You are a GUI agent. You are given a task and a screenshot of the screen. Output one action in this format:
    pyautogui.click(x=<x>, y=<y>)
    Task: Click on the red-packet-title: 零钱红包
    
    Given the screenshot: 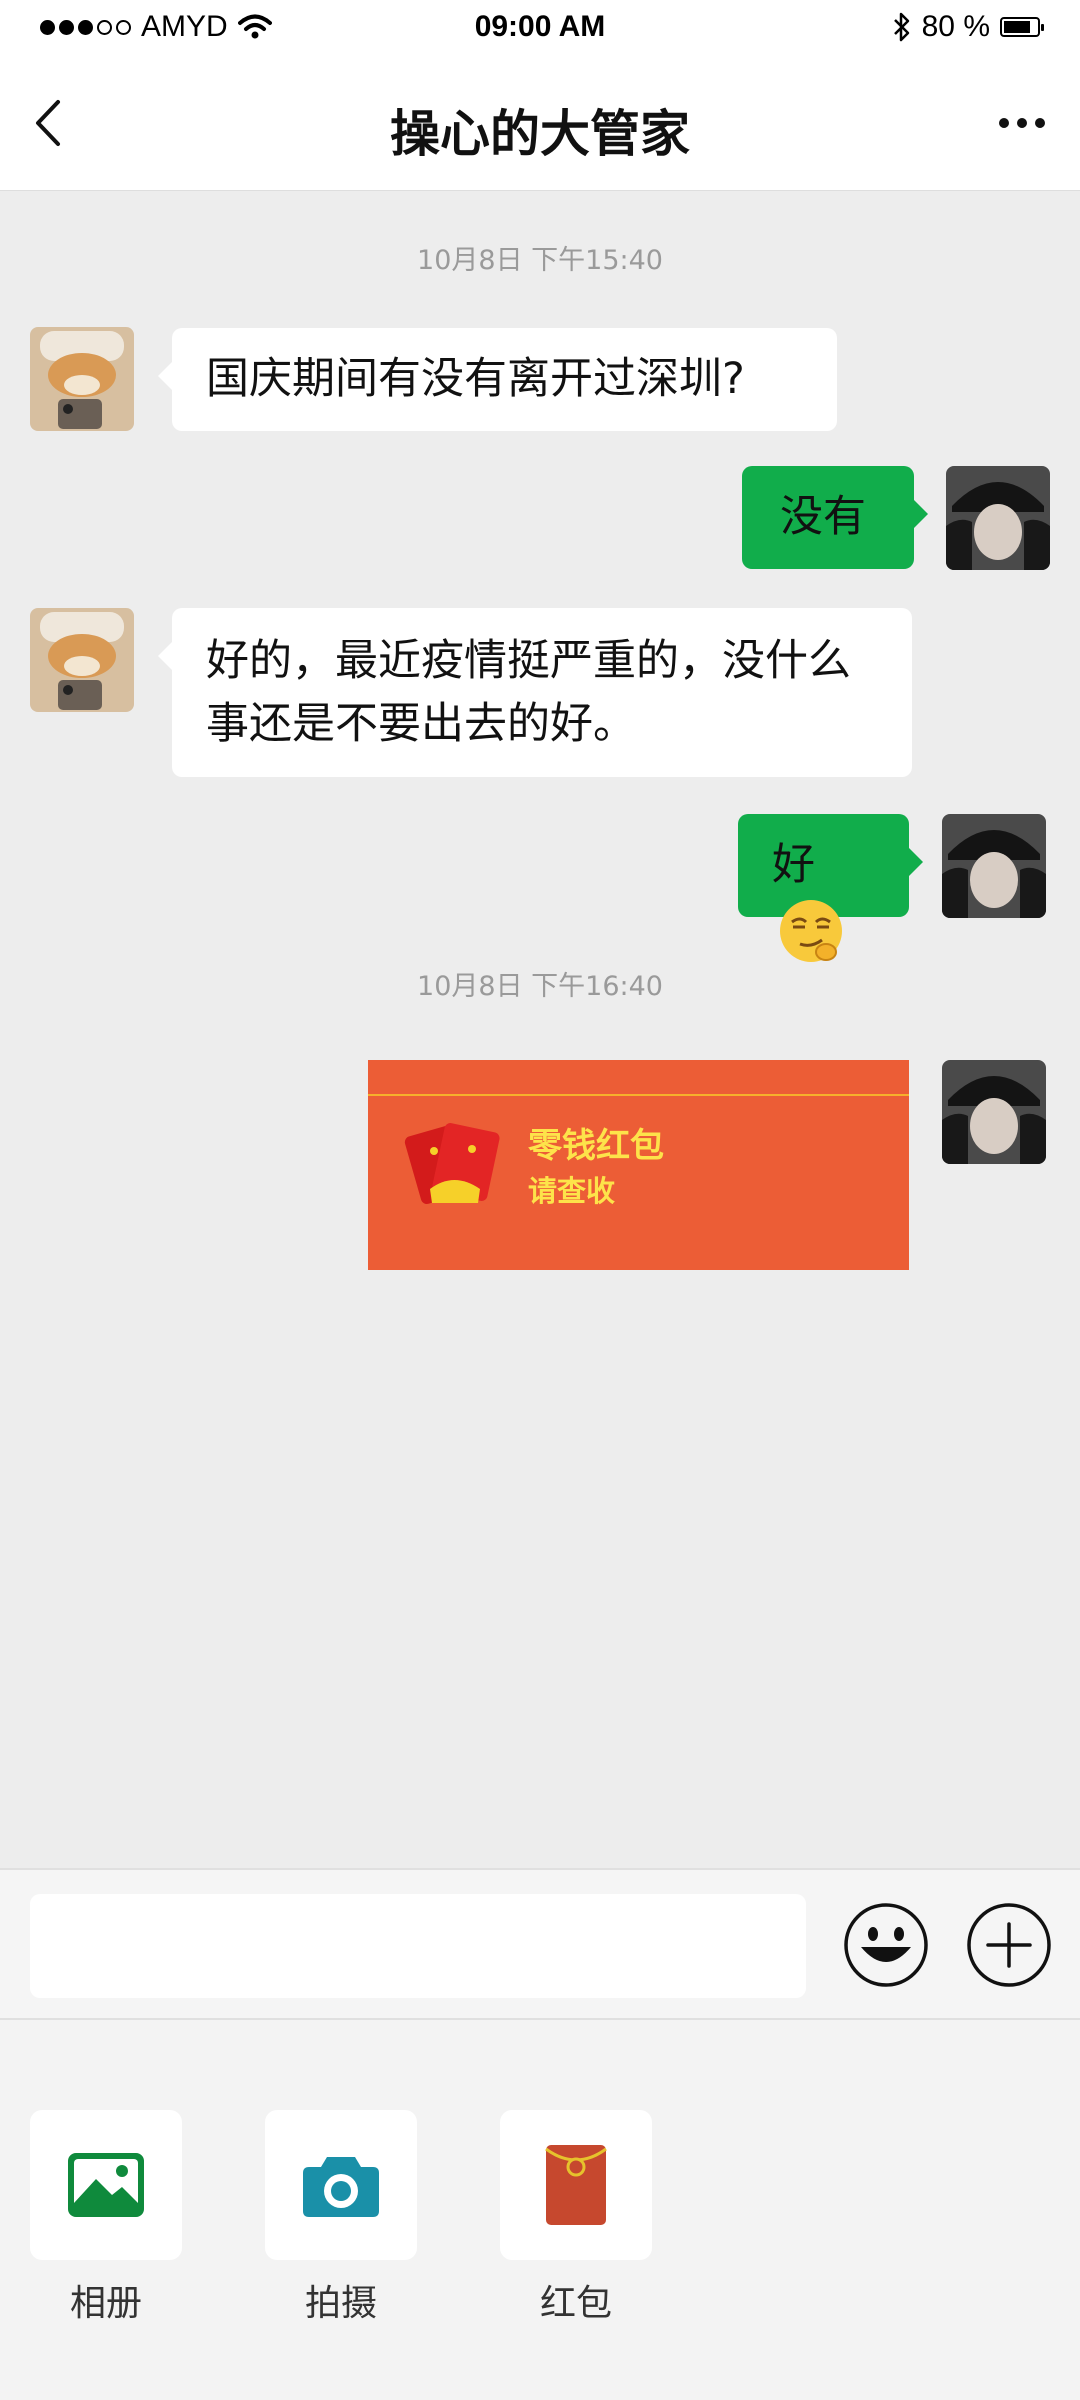 What is the action you would take?
    pyautogui.click(x=596, y=1146)
    